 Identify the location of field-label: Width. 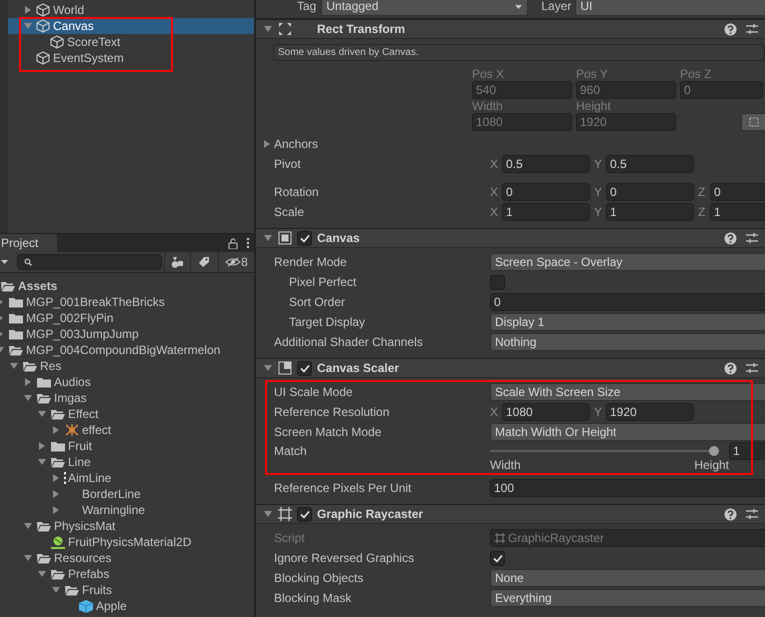
(488, 106).